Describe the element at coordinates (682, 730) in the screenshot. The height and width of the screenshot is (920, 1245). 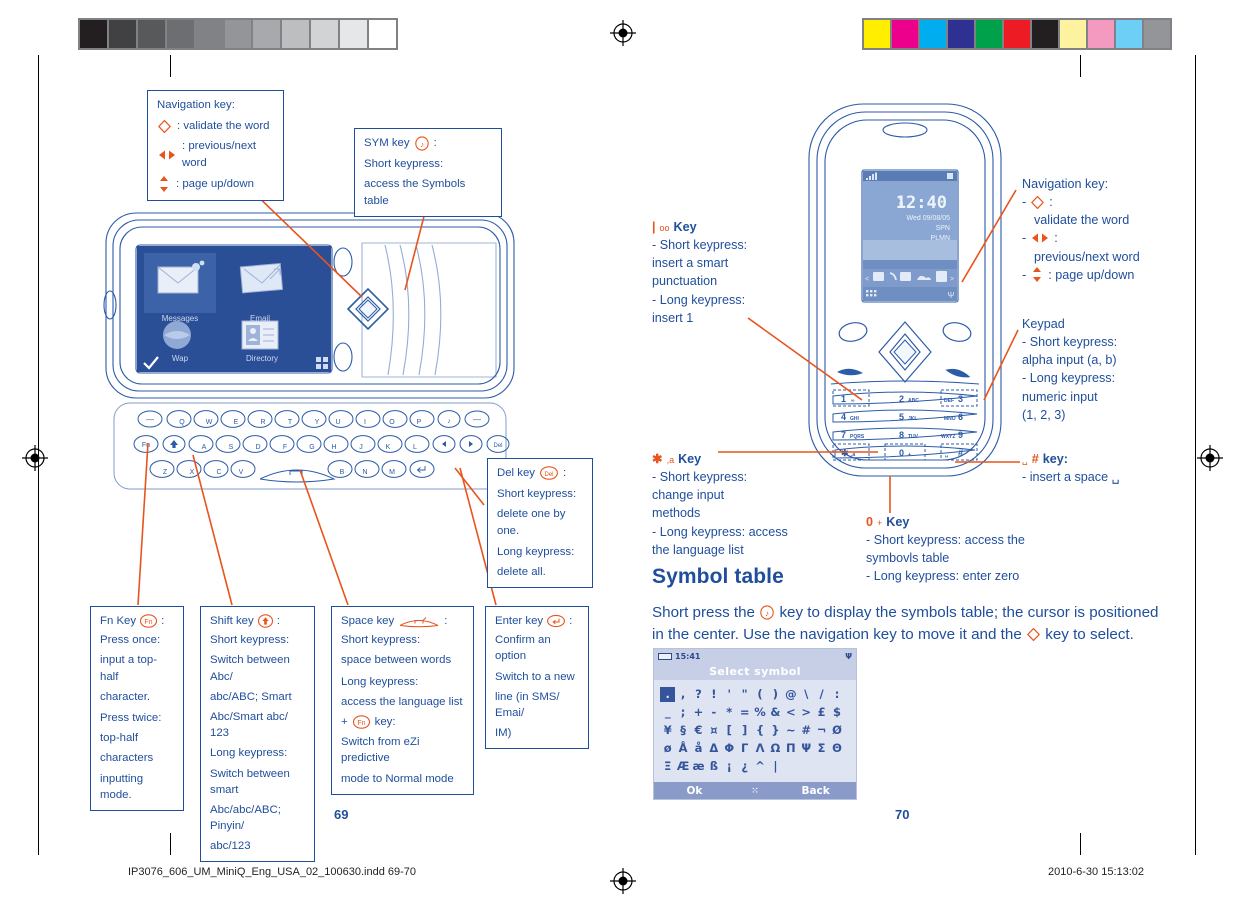
I see `symbol-cell: §` at that location.